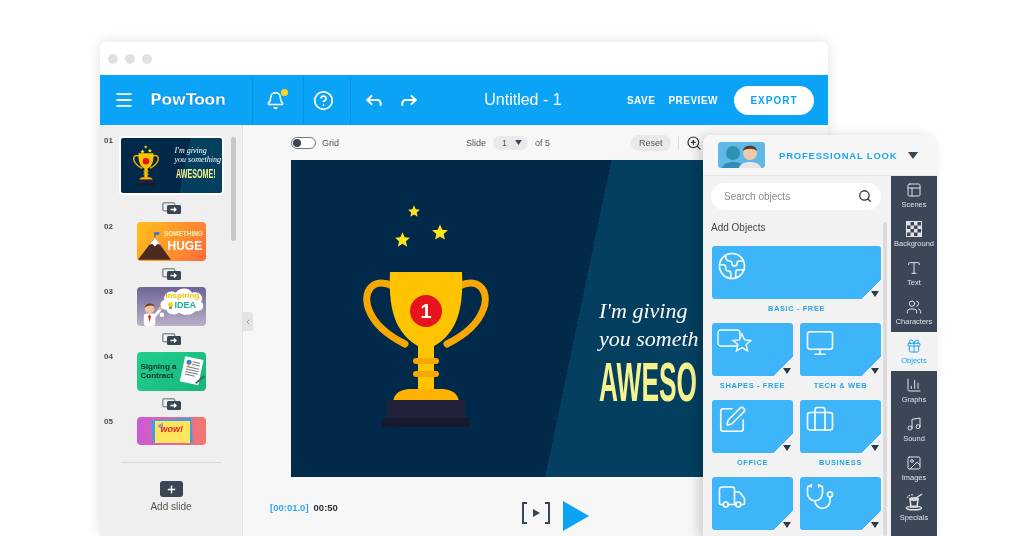  Describe the element at coordinates (741, 155) in the screenshot. I see `avatar-icon` at that location.